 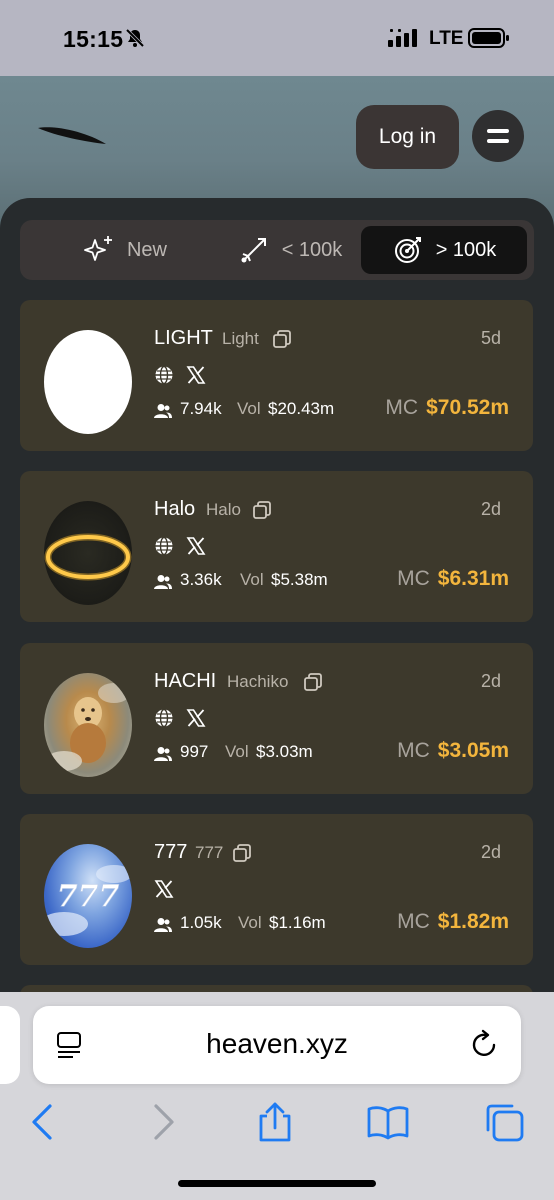 I want to click on token-name: 777, so click(x=209, y=852).